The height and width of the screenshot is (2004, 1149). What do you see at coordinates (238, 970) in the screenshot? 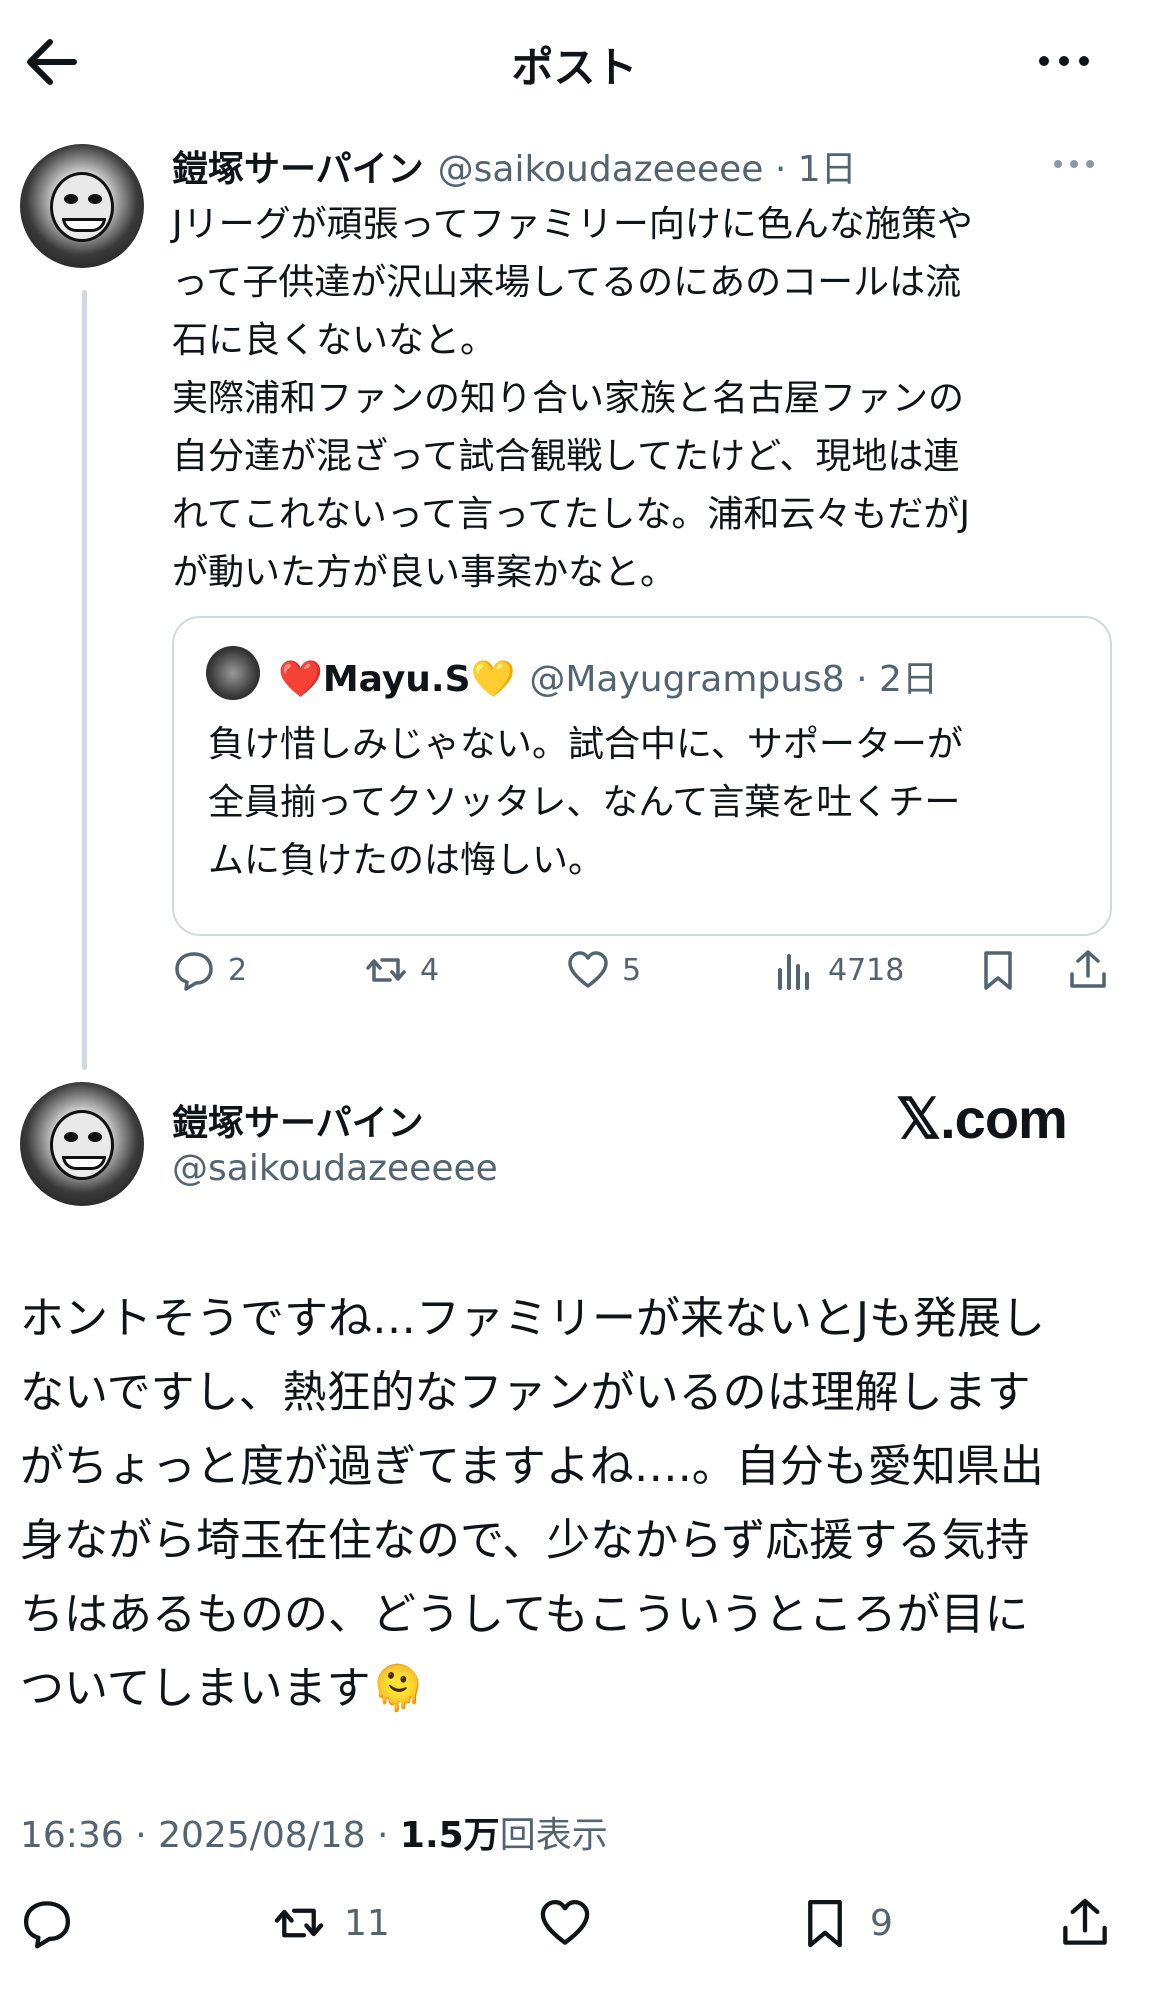
I see `reply-count: 2` at bounding box center [238, 970].